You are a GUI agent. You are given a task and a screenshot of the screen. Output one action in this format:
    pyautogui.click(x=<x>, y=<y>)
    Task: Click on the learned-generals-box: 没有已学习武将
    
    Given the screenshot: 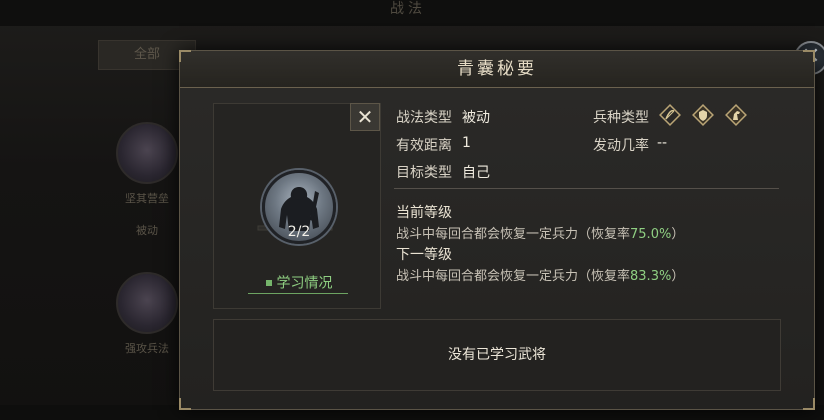 What is the action you would take?
    pyautogui.click(x=497, y=355)
    